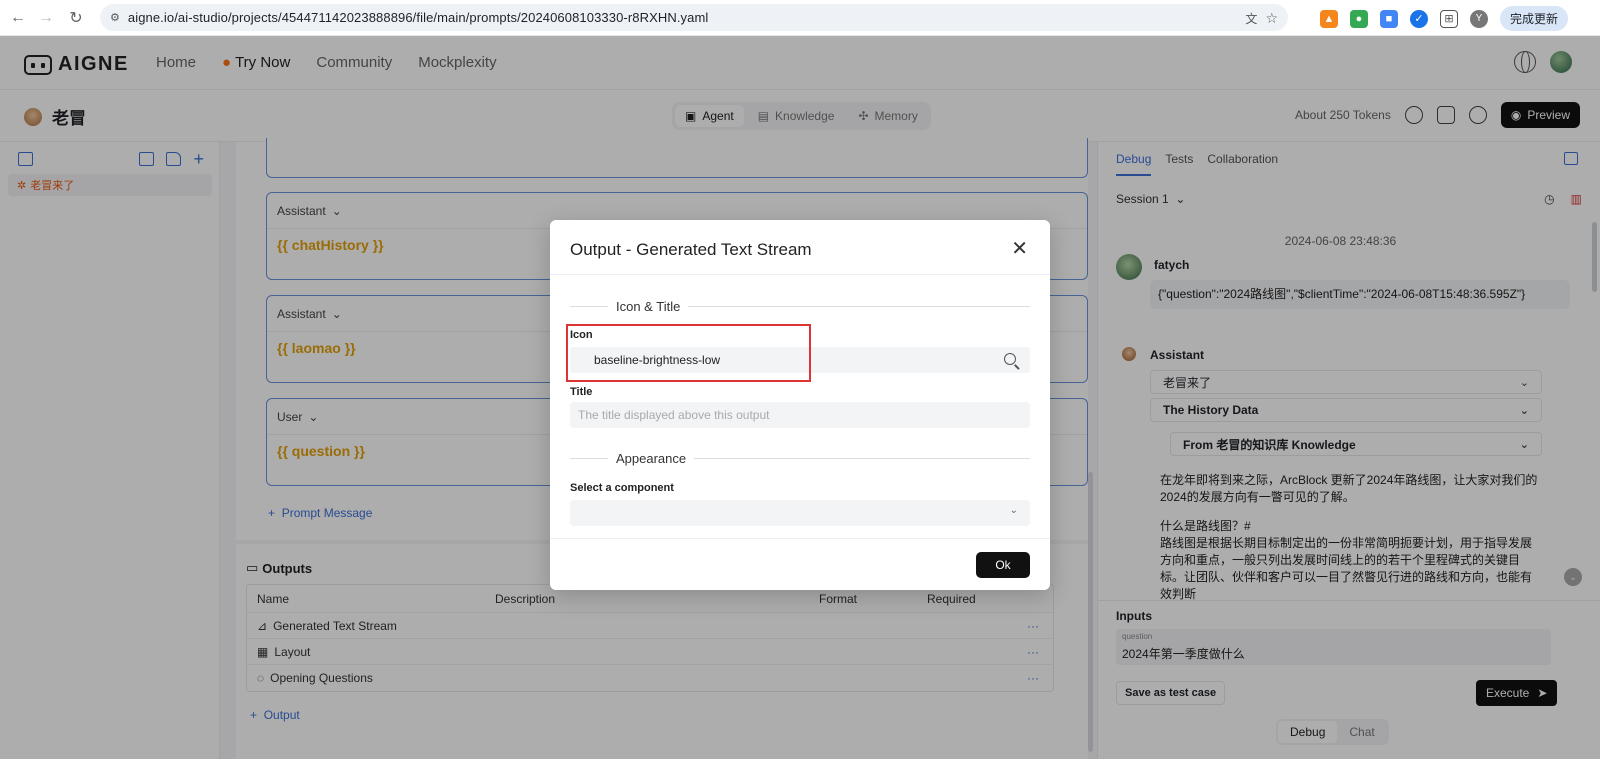 The width and height of the screenshot is (1600, 759). I want to click on puzzle-icon: ⊞, so click(1449, 18).